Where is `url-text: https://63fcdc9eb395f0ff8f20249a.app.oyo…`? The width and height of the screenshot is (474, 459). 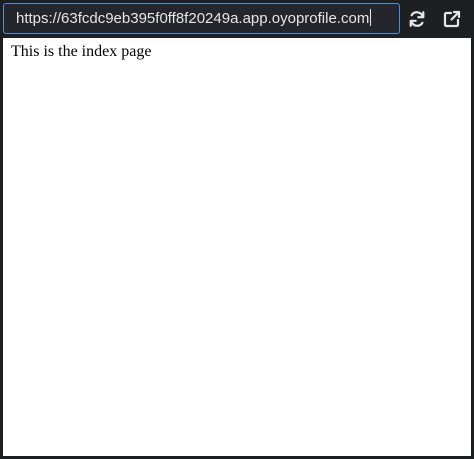 url-text: https://63fcdc9eb395f0ff8f20249a.app.oyo… is located at coordinates (193, 18).